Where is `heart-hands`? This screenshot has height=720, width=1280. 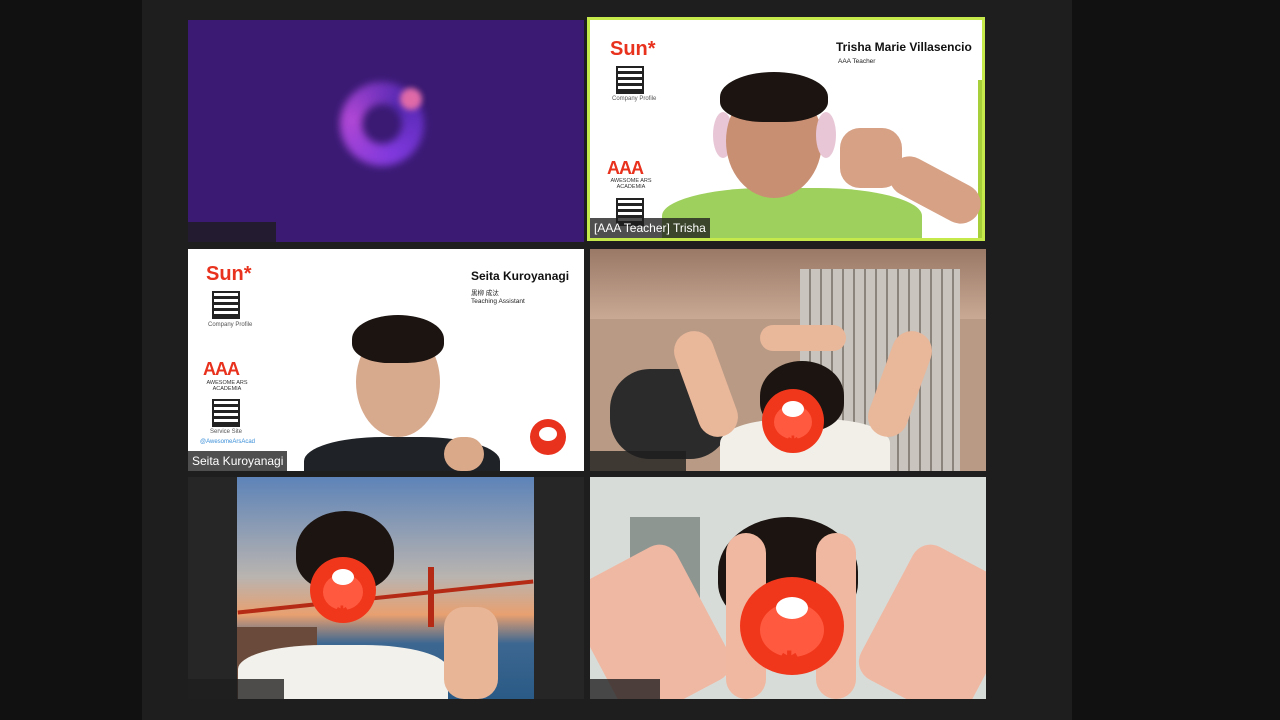
heart-hands is located at coordinates (803, 338).